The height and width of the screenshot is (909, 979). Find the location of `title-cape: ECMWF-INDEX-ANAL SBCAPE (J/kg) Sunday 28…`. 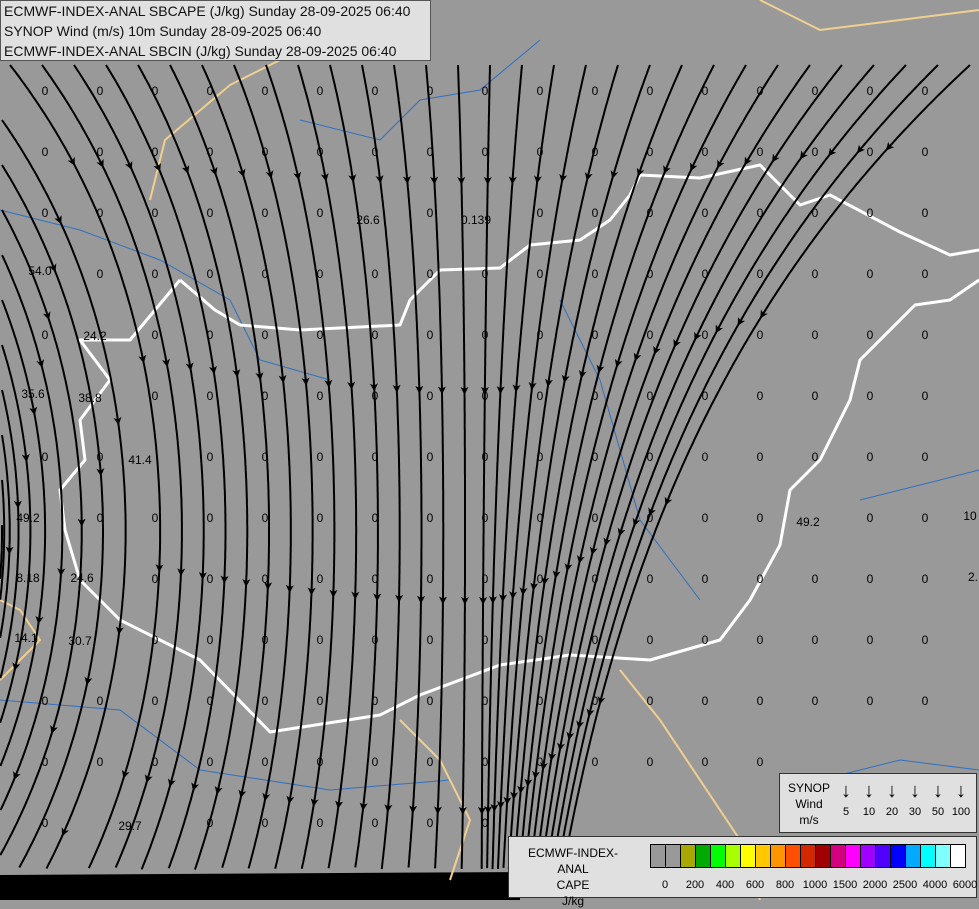

title-cape: ECMWF-INDEX-ANAL SBCAPE (J/kg) Sunday 28… is located at coordinates (207, 11).